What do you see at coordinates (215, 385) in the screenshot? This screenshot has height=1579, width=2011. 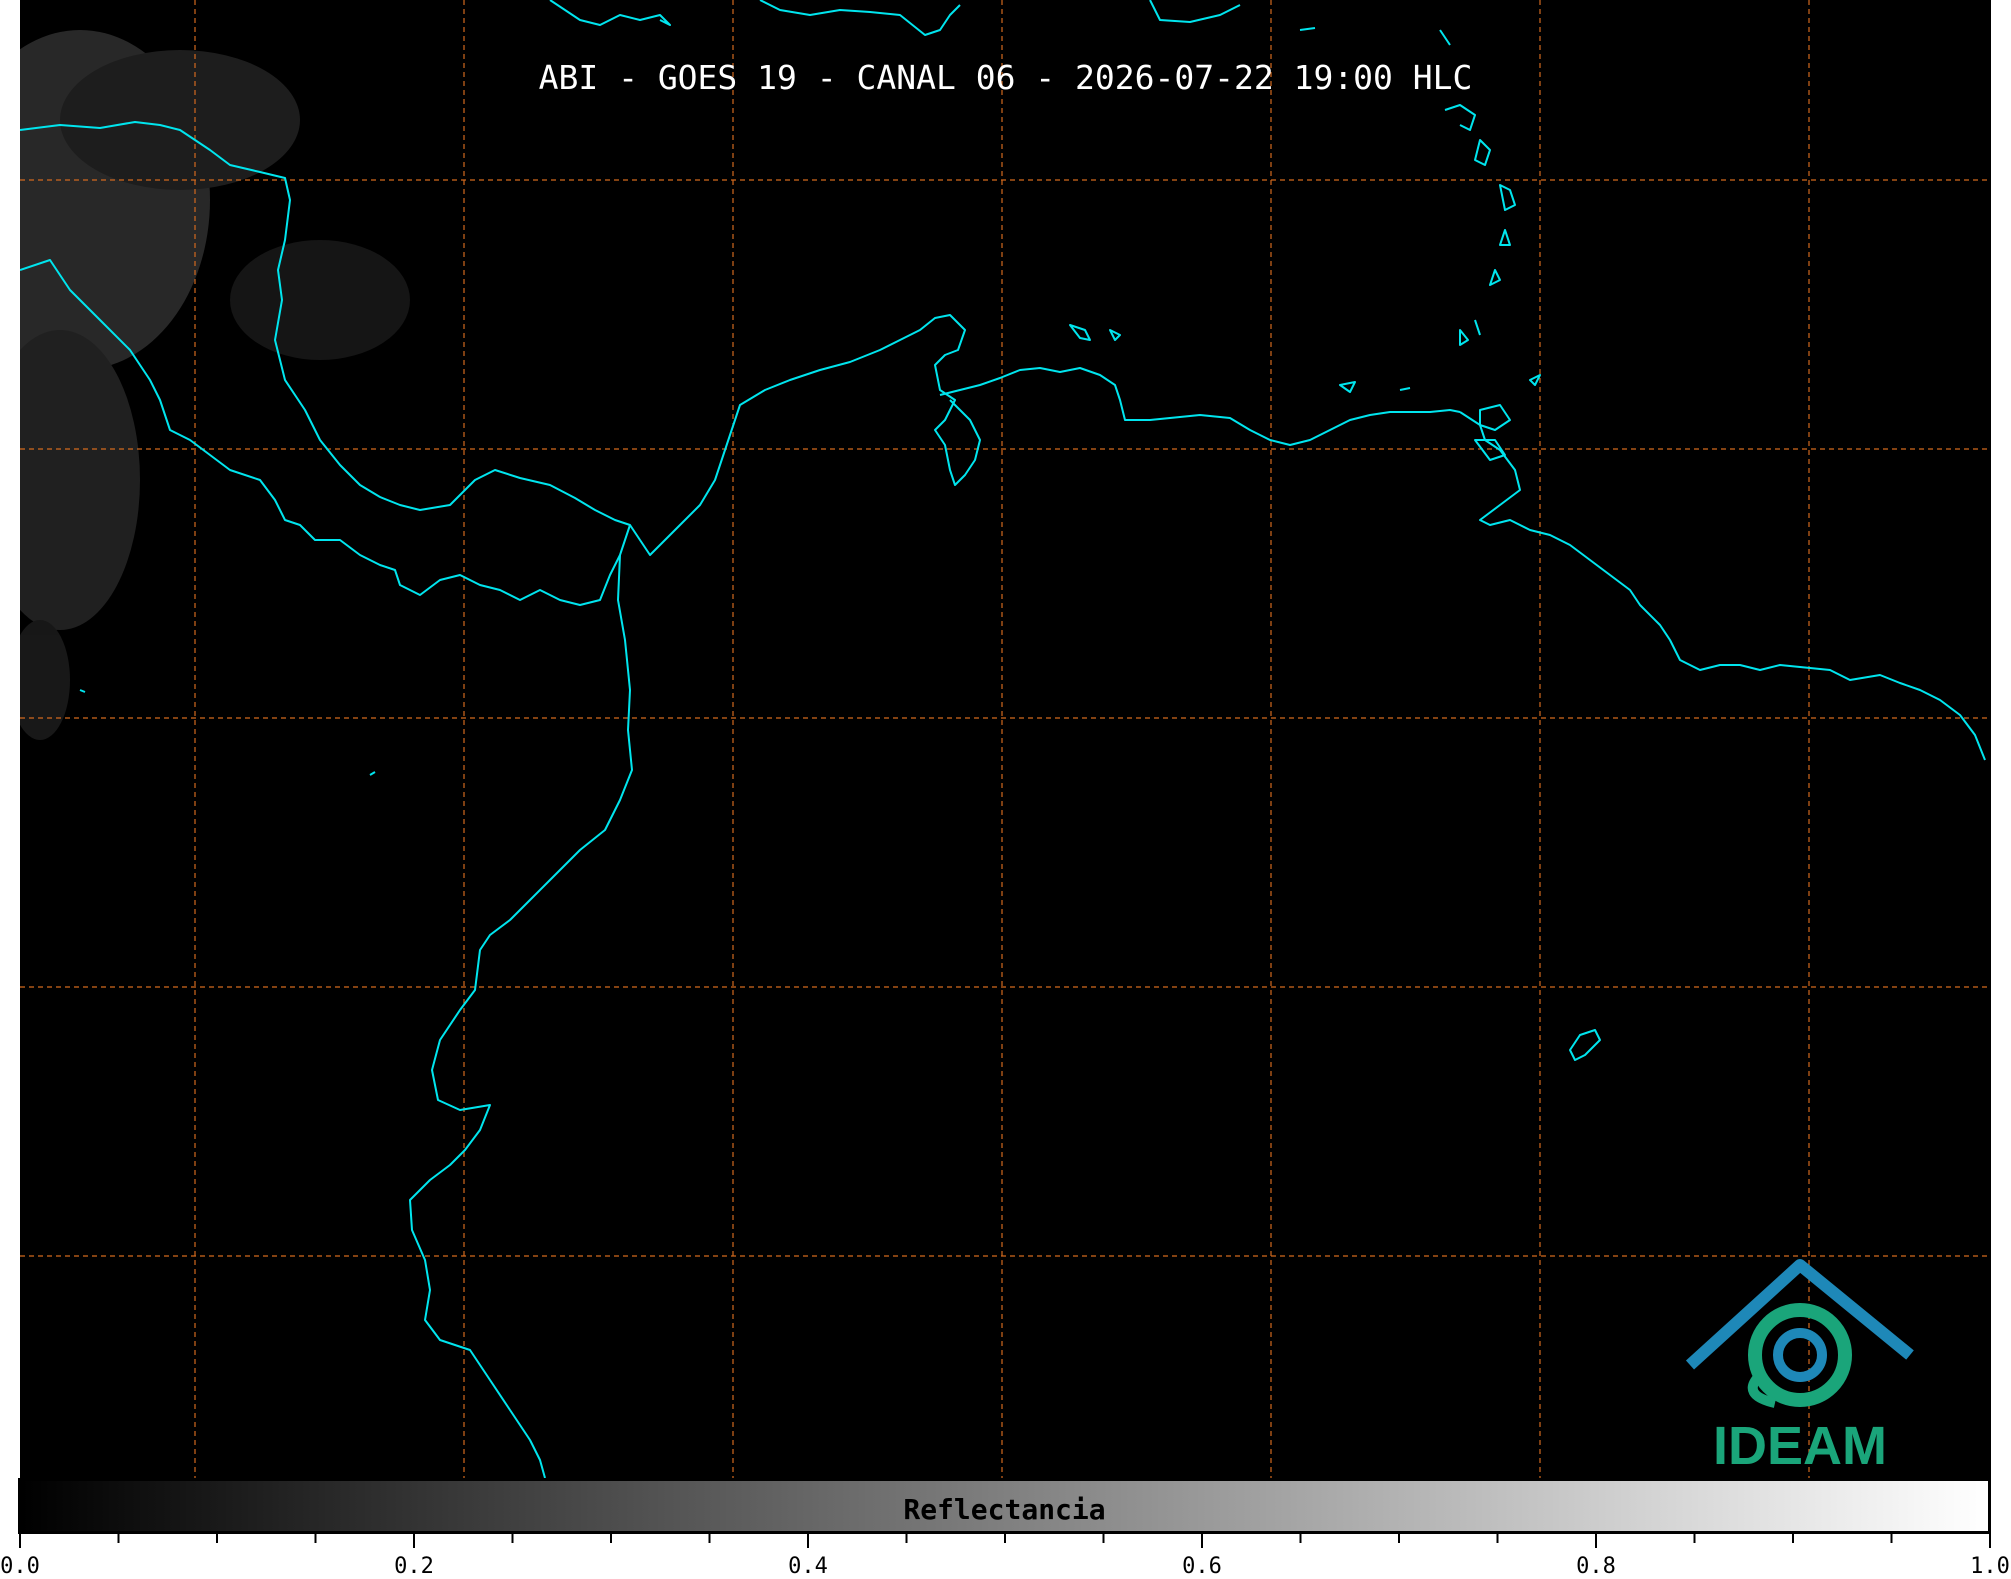 I see `cloud-layer` at bounding box center [215, 385].